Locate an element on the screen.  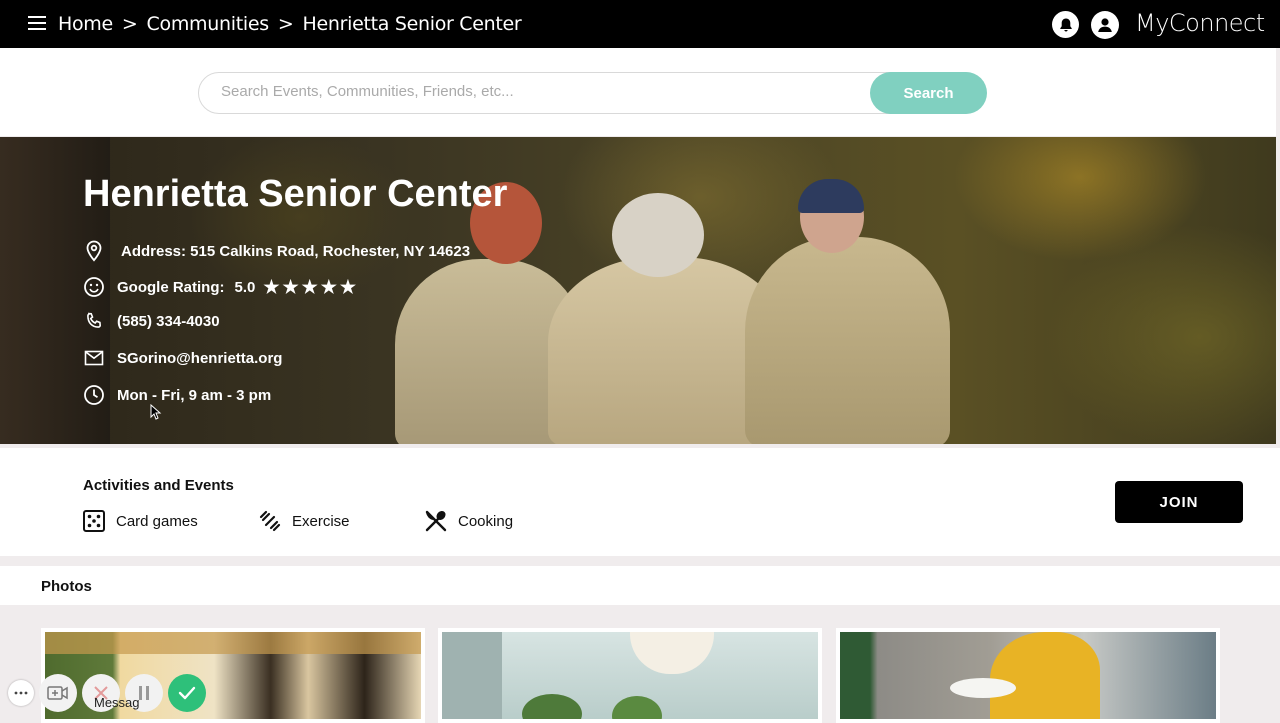
hours-row: Mon - Fri, 9 am - 3 pm is located at coordinates (177, 395).